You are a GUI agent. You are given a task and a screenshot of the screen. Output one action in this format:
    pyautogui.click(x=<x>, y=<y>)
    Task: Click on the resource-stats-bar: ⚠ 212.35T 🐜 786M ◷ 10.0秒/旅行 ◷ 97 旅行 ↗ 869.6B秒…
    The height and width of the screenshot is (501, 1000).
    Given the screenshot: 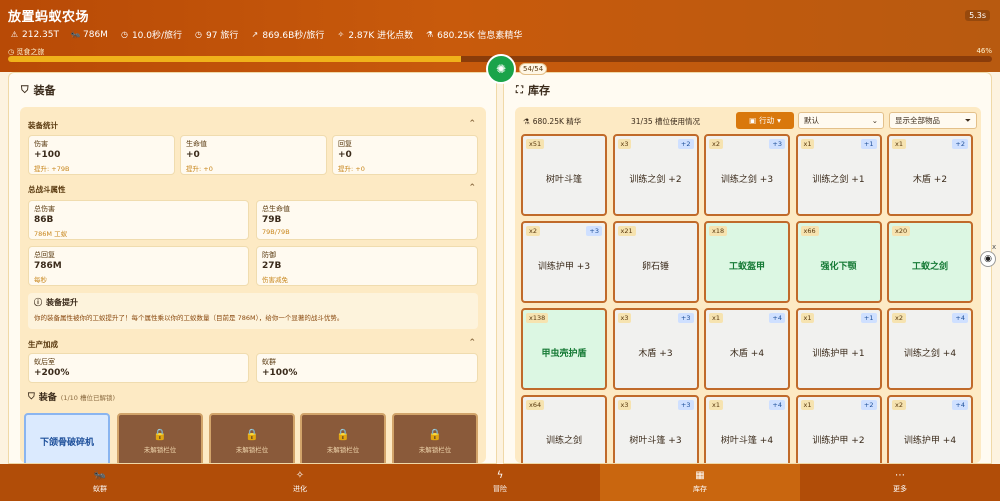 What is the action you would take?
    pyautogui.click(x=266, y=35)
    